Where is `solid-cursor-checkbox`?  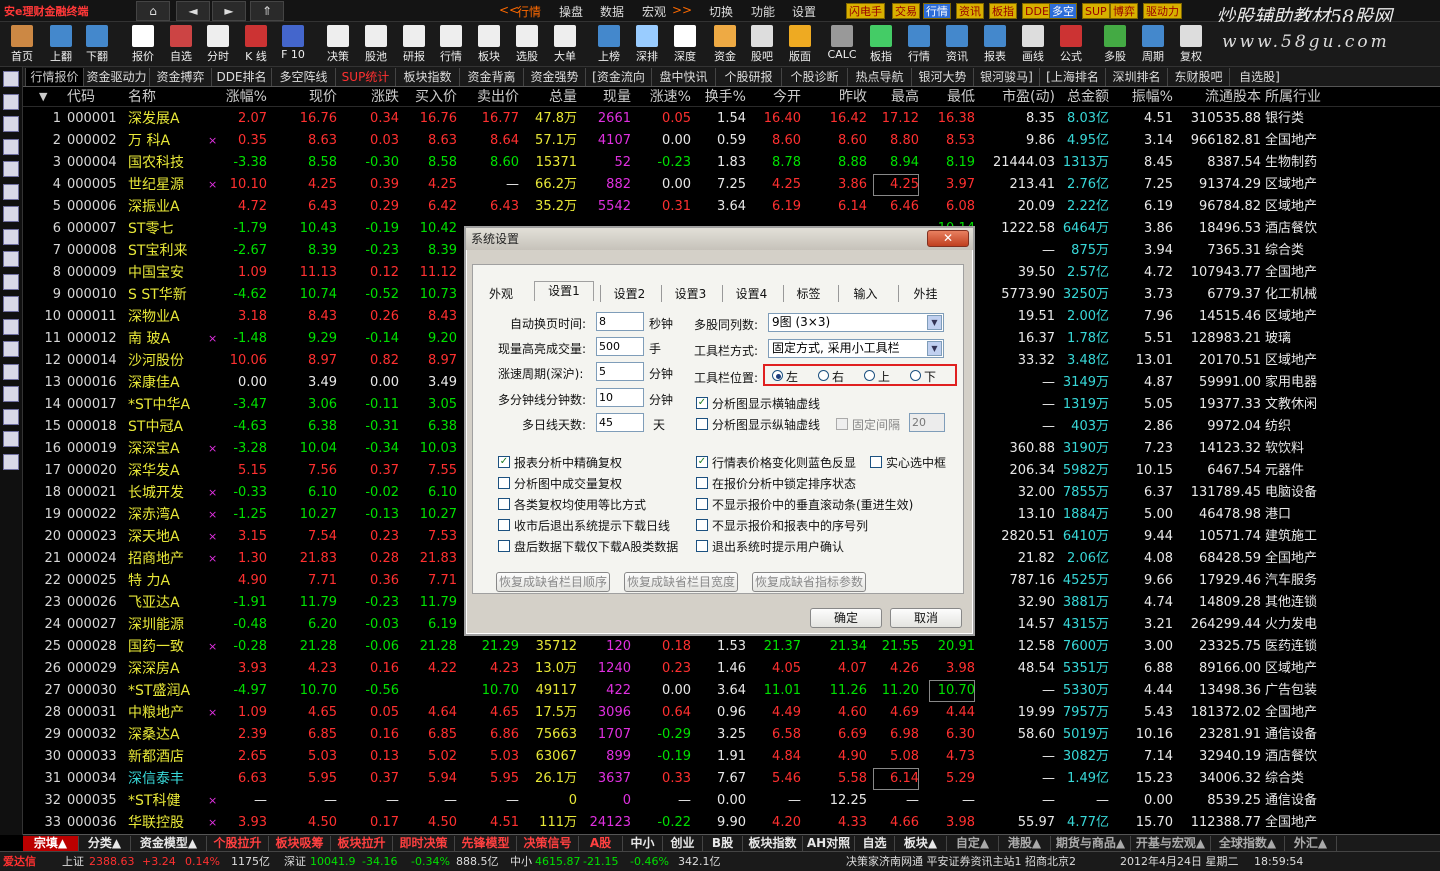 solid-cursor-checkbox is located at coordinates (876, 462).